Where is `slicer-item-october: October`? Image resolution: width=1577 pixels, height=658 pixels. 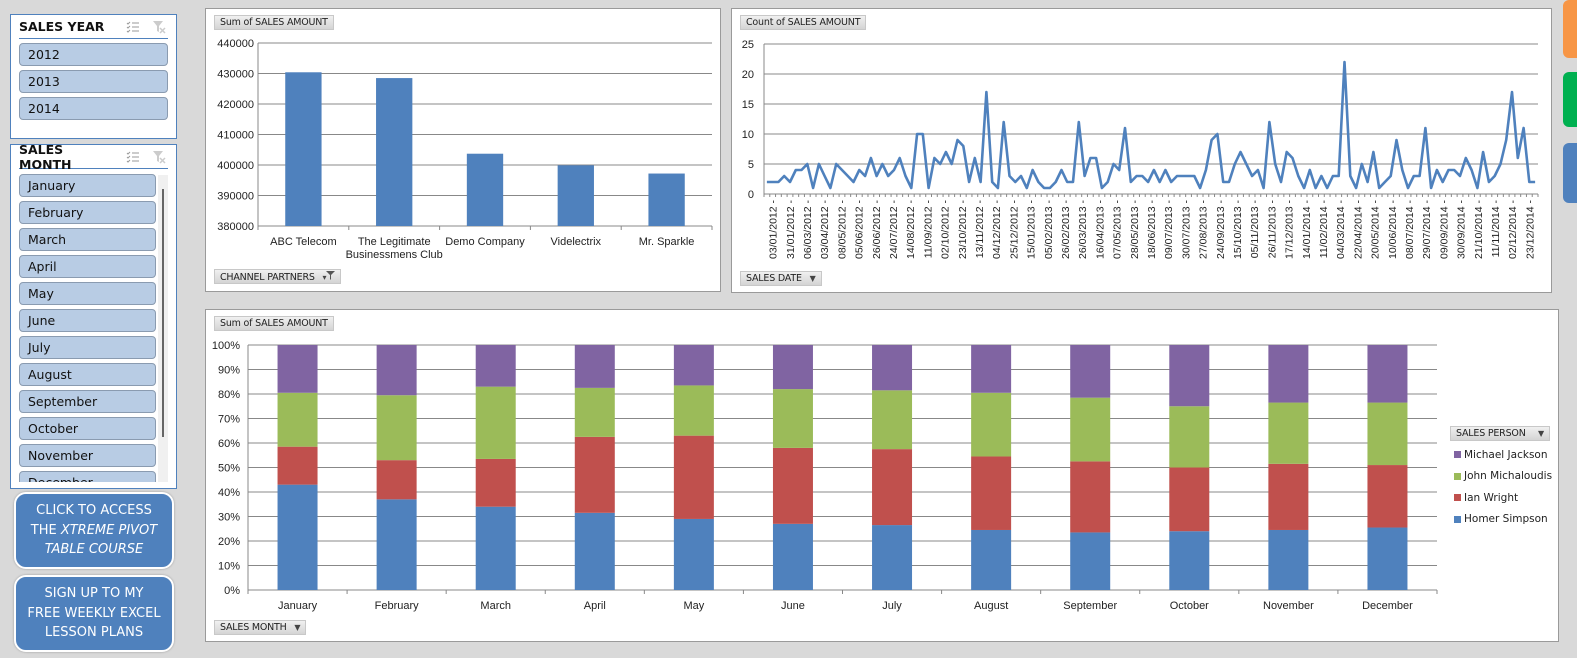
slicer-item-october: October is located at coordinates (87, 428).